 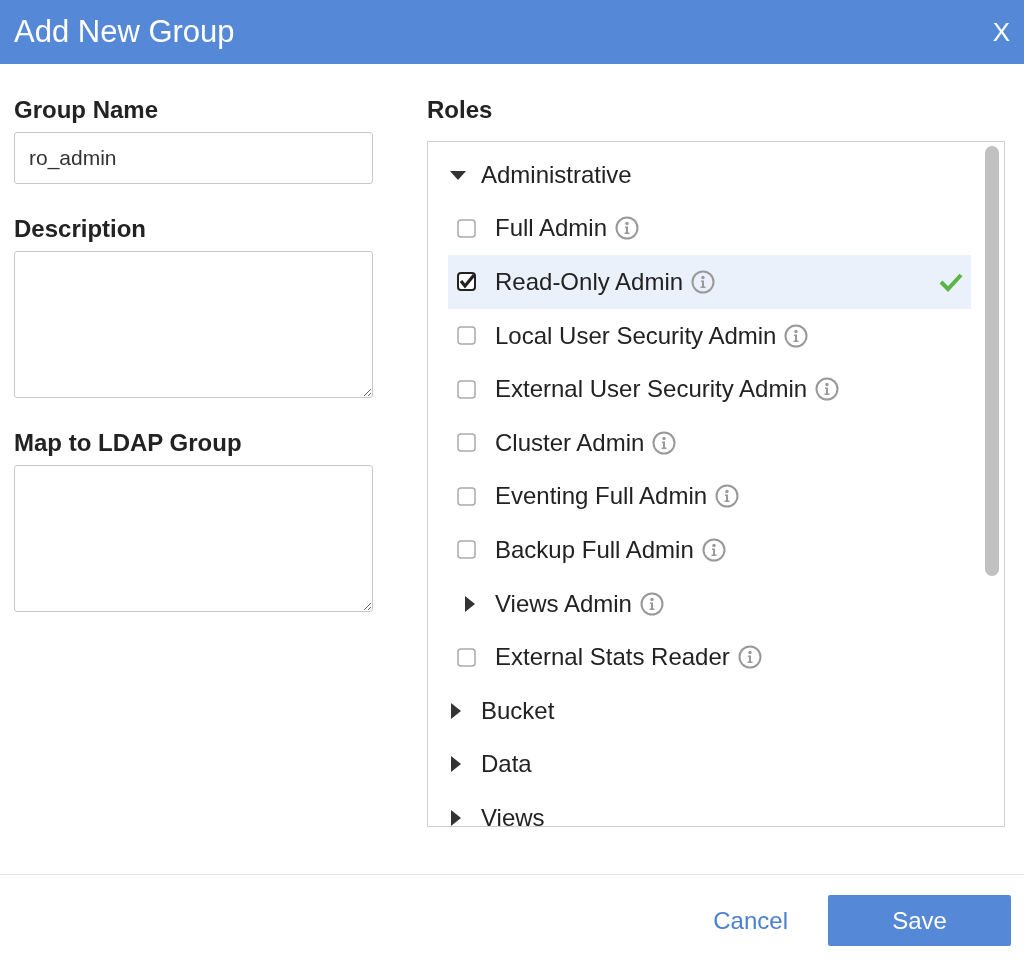 What do you see at coordinates (124, 32) in the screenshot?
I see `dialog-title: Add New Group` at bounding box center [124, 32].